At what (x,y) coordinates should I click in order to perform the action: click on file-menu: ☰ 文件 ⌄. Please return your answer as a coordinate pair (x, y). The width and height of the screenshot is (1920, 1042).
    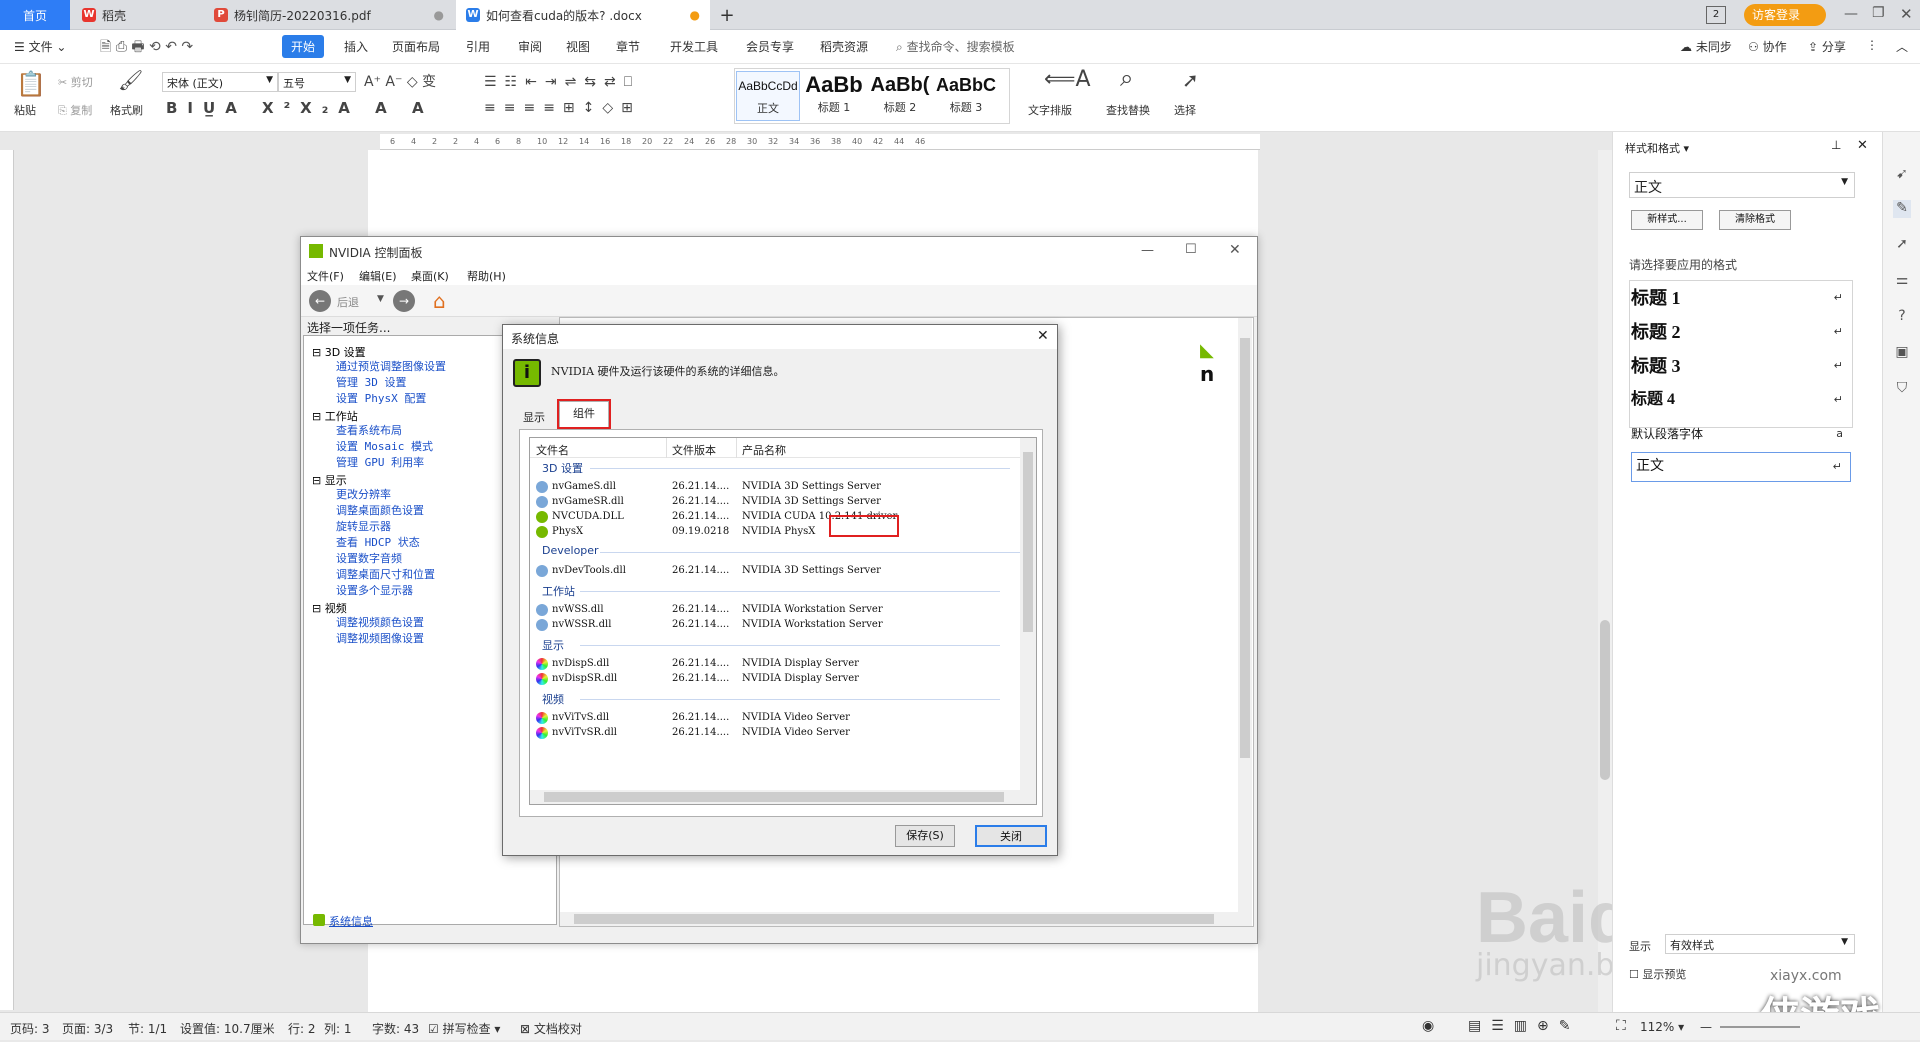
    Looking at the image, I should click on (40, 46).